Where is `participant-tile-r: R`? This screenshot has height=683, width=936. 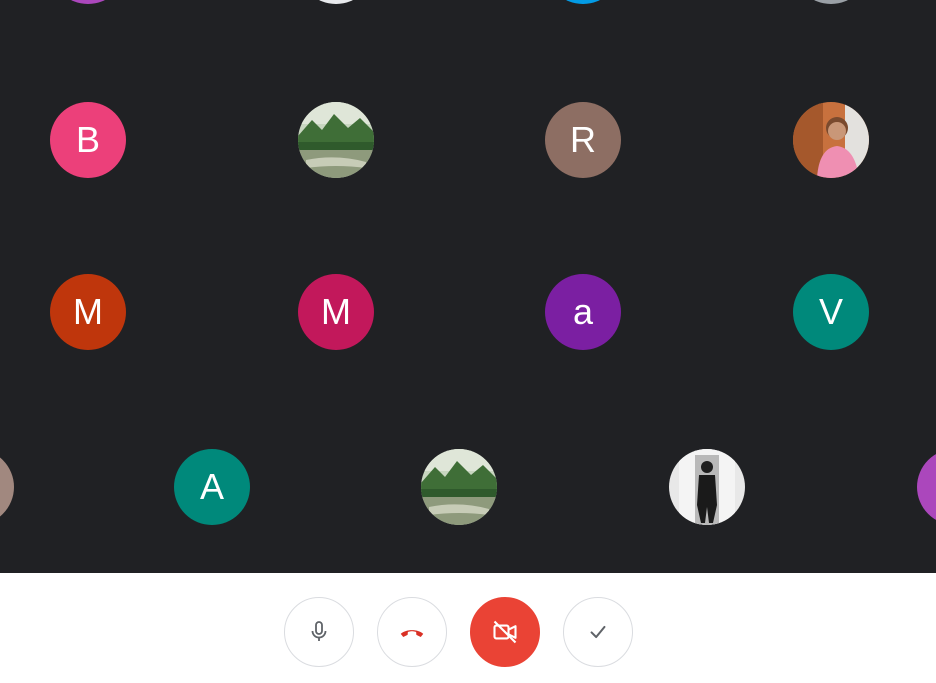 participant-tile-r: R is located at coordinates (583, 140).